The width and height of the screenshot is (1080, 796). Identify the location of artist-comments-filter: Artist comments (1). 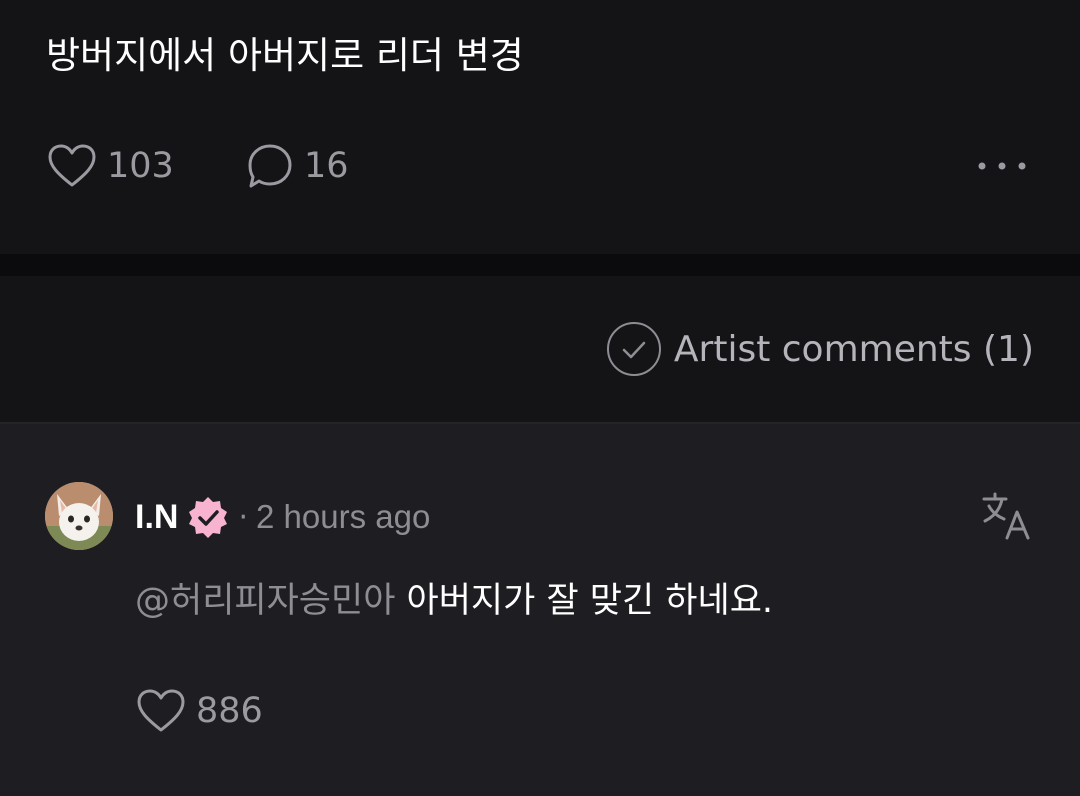
(820, 349).